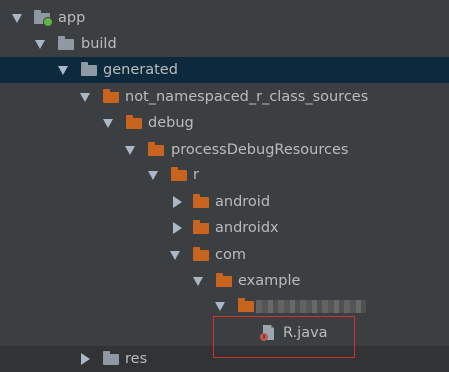 The image size is (449, 372). Describe the element at coordinates (224, 44) in the screenshot. I see `tree-node-build: build` at that location.